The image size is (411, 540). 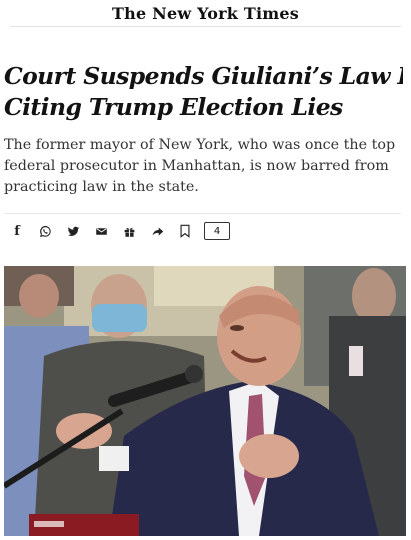 I want to click on share-icon, so click(x=157, y=231).